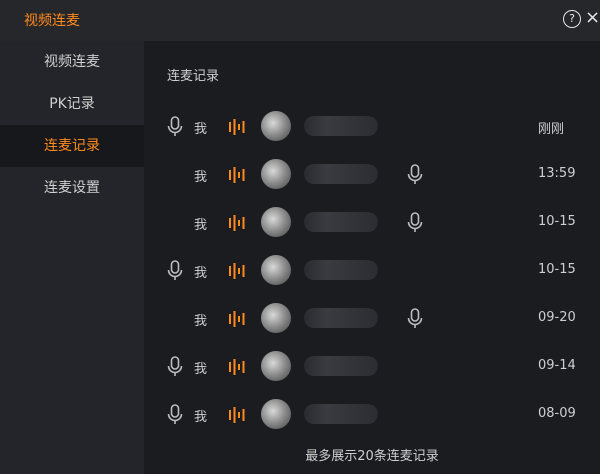 Image resolution: width=600 pixels, height=474 pixels. I want to click on record-time: 09-20, so click(557, 317).